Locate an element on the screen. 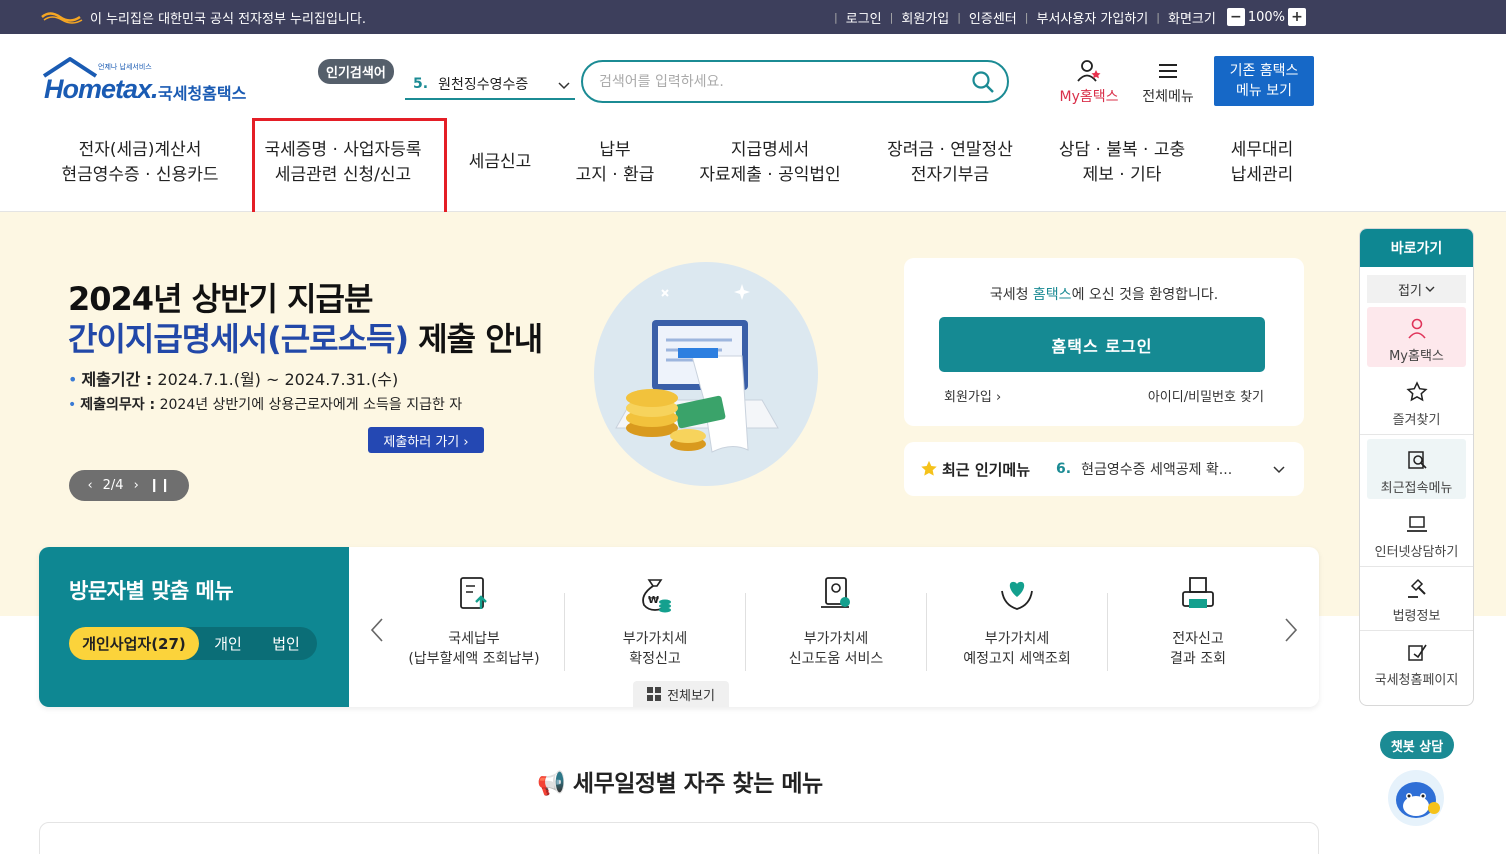 This screenshot has width=1506, height=854. nav-incentive-yearend: 장려금 · 연말정산 전자기부금 is located at coordinates (950, 163).